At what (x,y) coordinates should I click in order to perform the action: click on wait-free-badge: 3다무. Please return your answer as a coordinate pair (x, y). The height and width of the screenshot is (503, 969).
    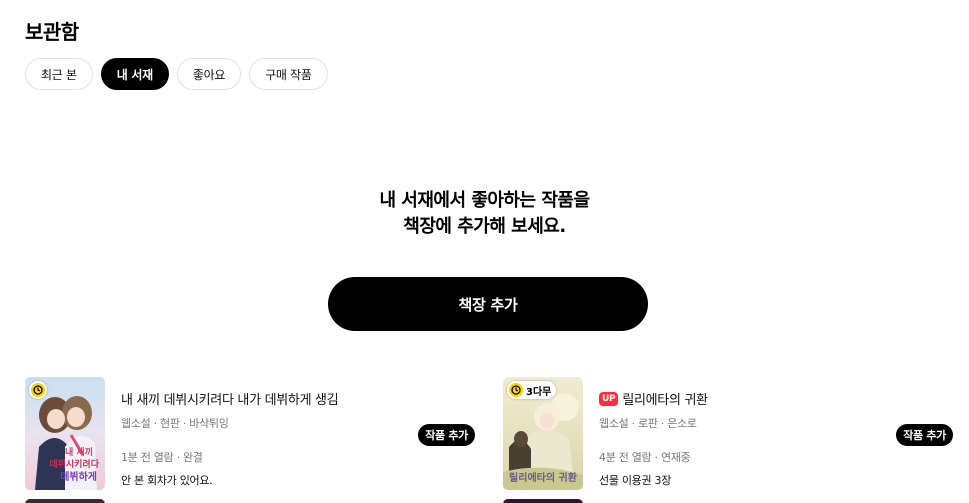
    Looking at the image, I should click on (532, 390).